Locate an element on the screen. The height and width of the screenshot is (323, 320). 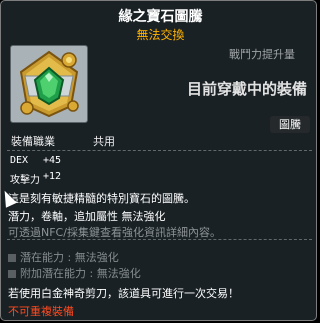
potential-row: 潛在能力 : 無法強化 is located at coordinates (63, 257).